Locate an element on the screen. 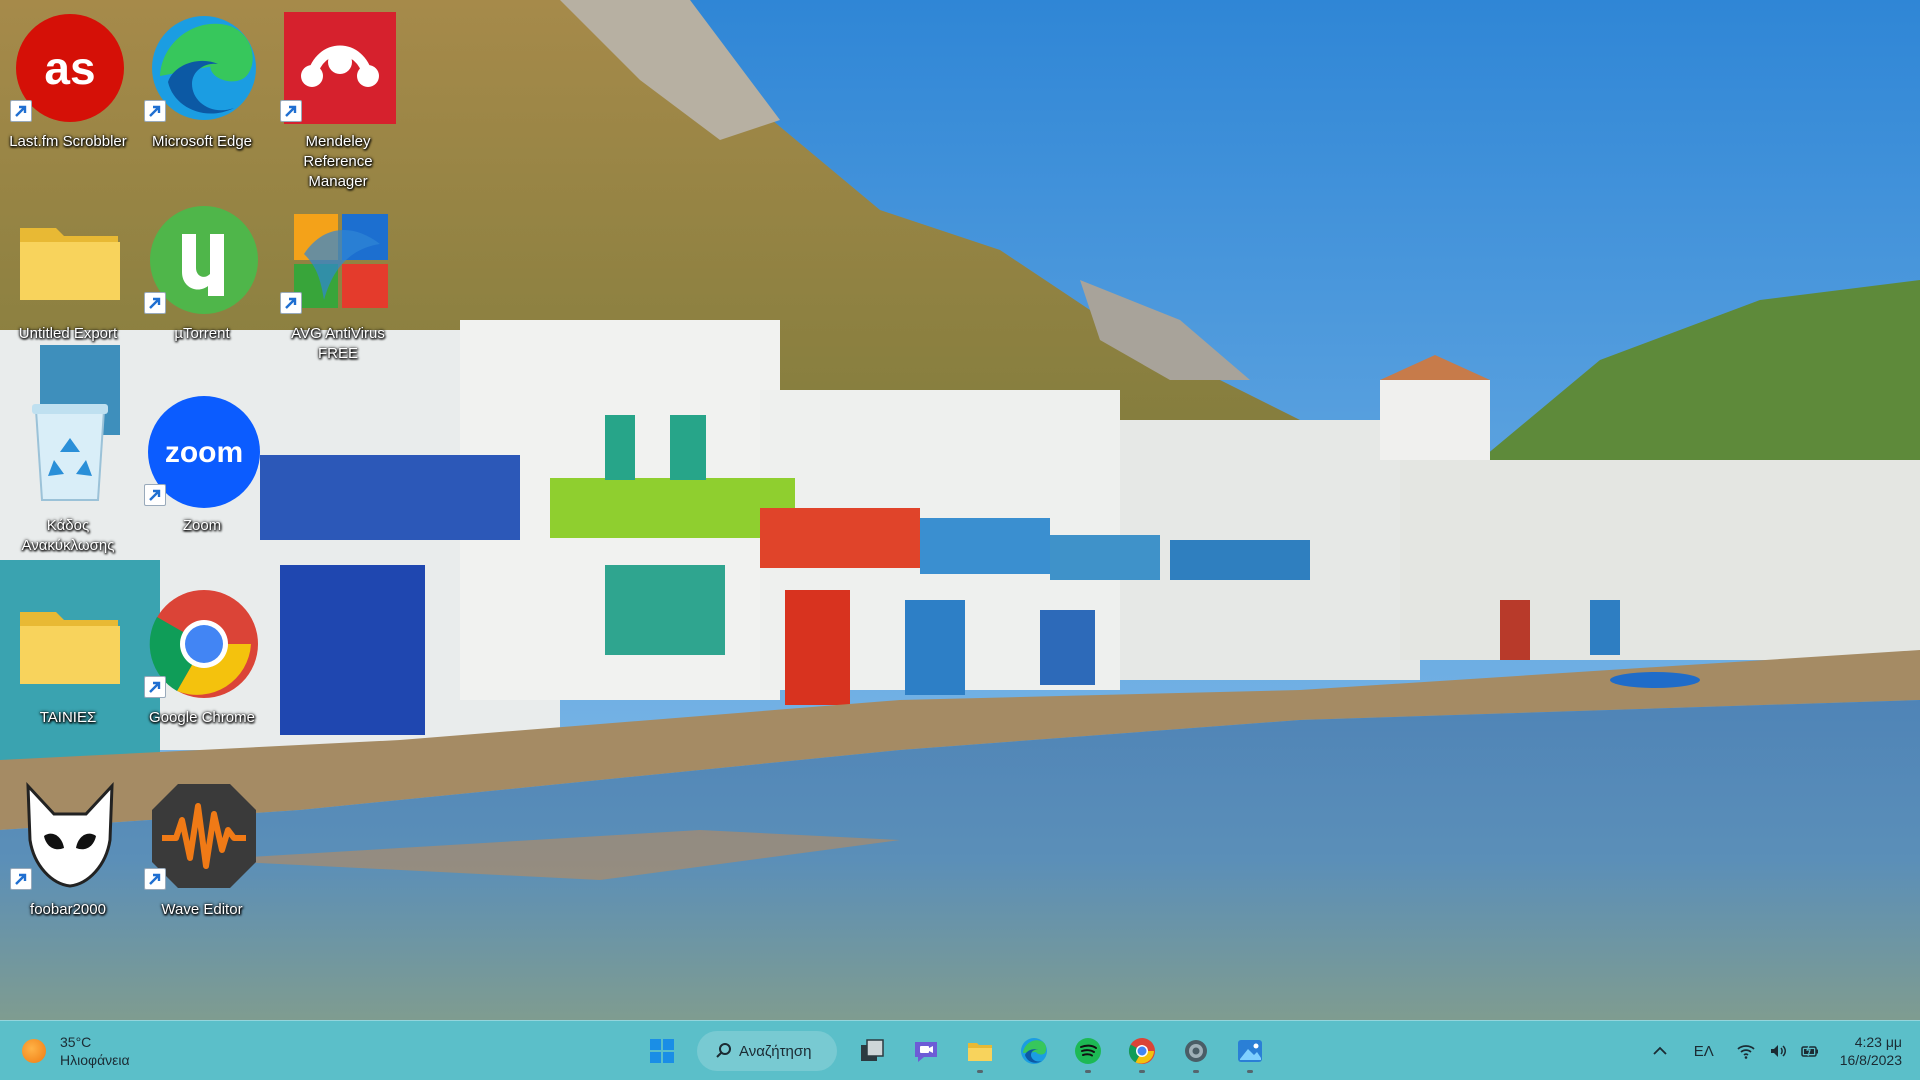 The height and width of the screenshot is (1080, 1920). desktop-icon-label: Google Chrome is located at coordinates (202, 717).